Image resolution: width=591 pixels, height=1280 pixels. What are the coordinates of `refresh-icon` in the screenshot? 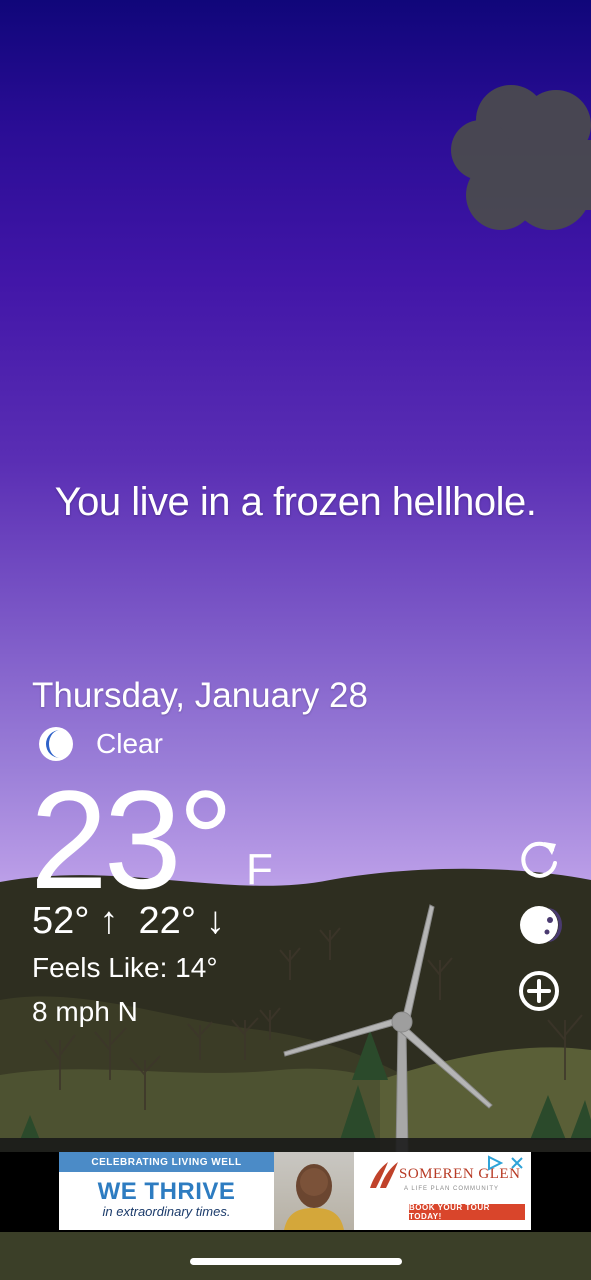 It's located at (539, 859).